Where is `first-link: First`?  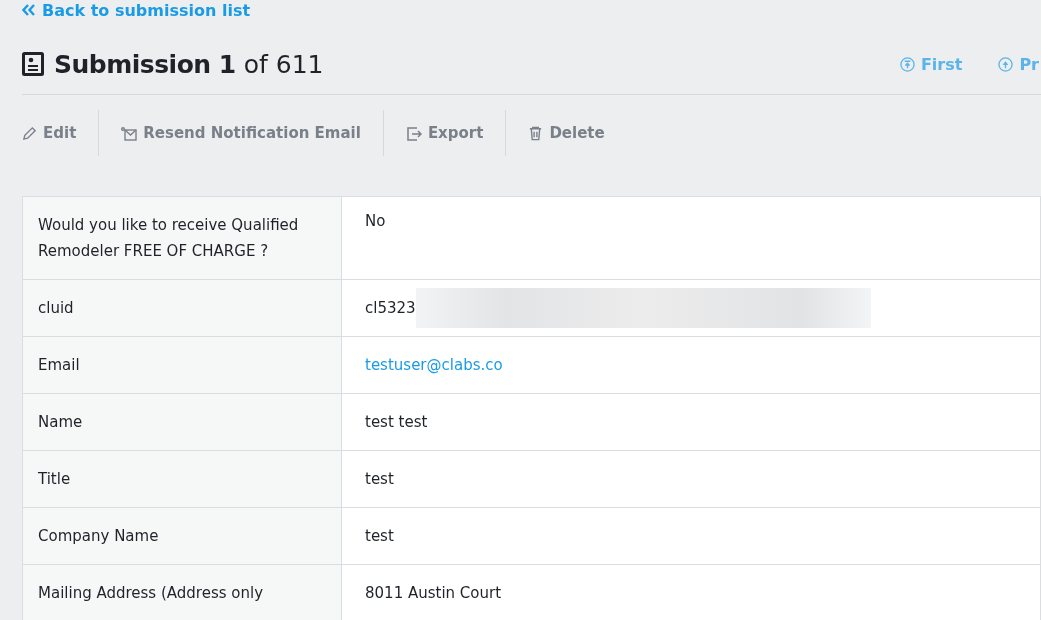
first-link: First is located at coordinates (931, 64).